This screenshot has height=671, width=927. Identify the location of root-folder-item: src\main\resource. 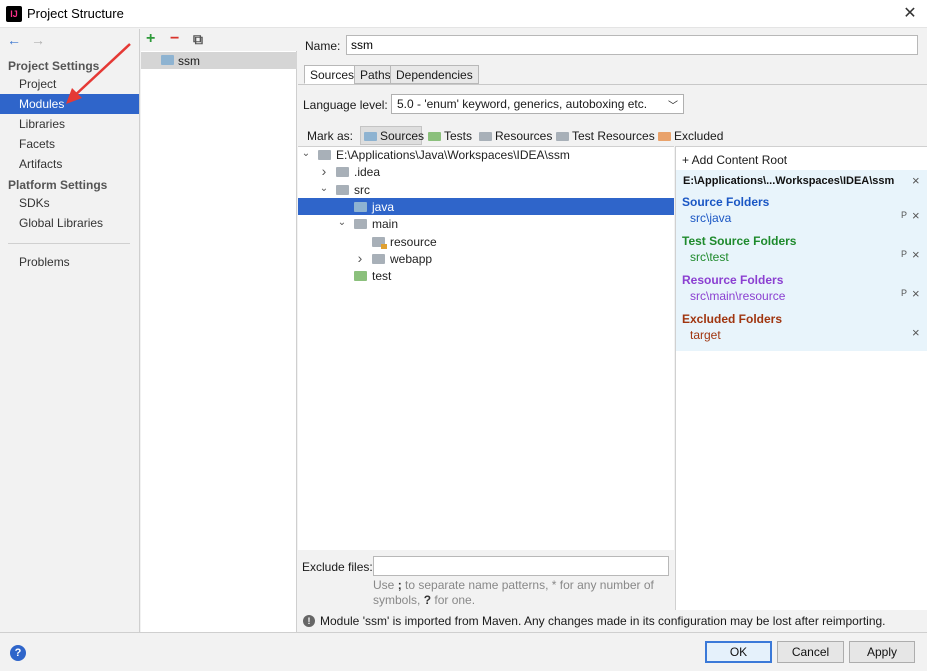
(738, 296).